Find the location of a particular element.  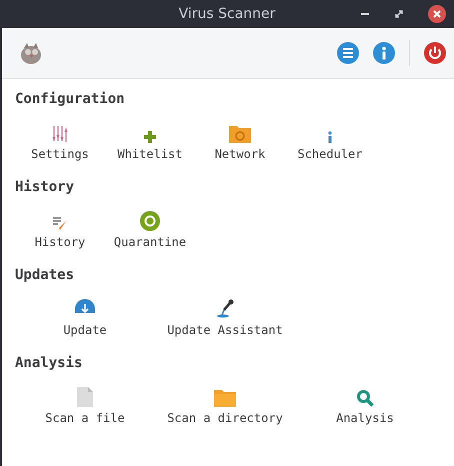

plus-icon is located at coordinates (150, 137).